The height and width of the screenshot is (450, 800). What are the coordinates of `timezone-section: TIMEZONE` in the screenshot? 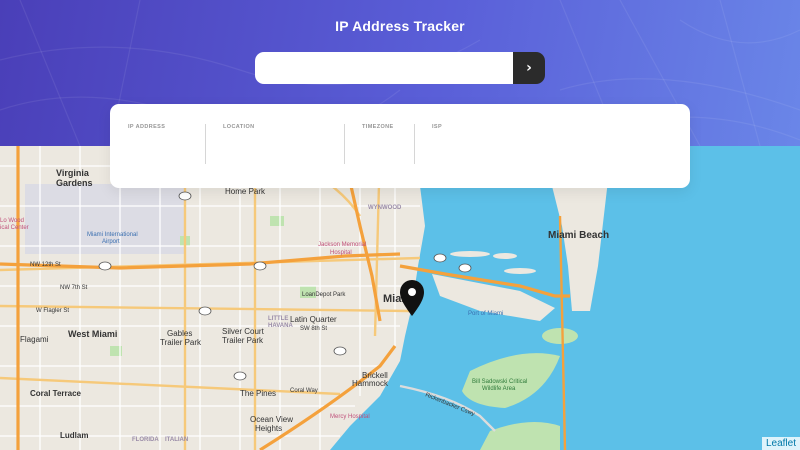 It's located at (378, 144).